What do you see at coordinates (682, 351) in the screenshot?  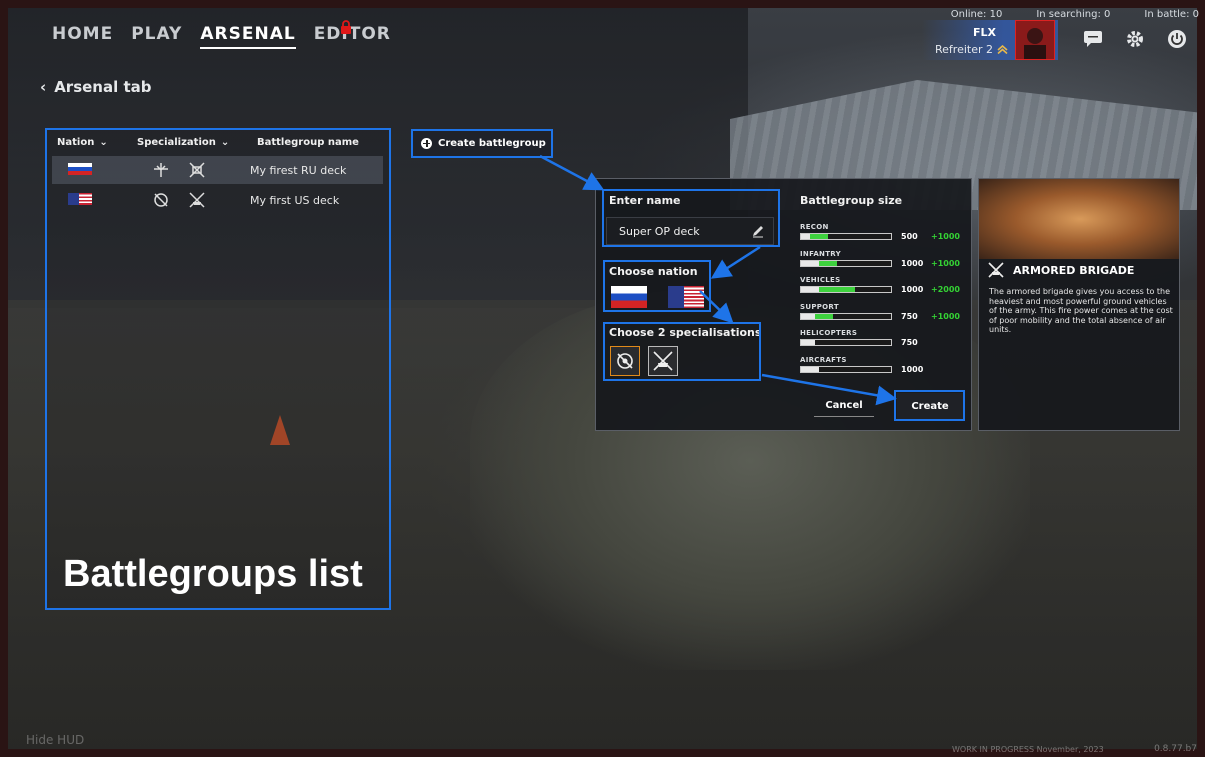 I see `annotation-box-spec` at bounding box center [682, 351].